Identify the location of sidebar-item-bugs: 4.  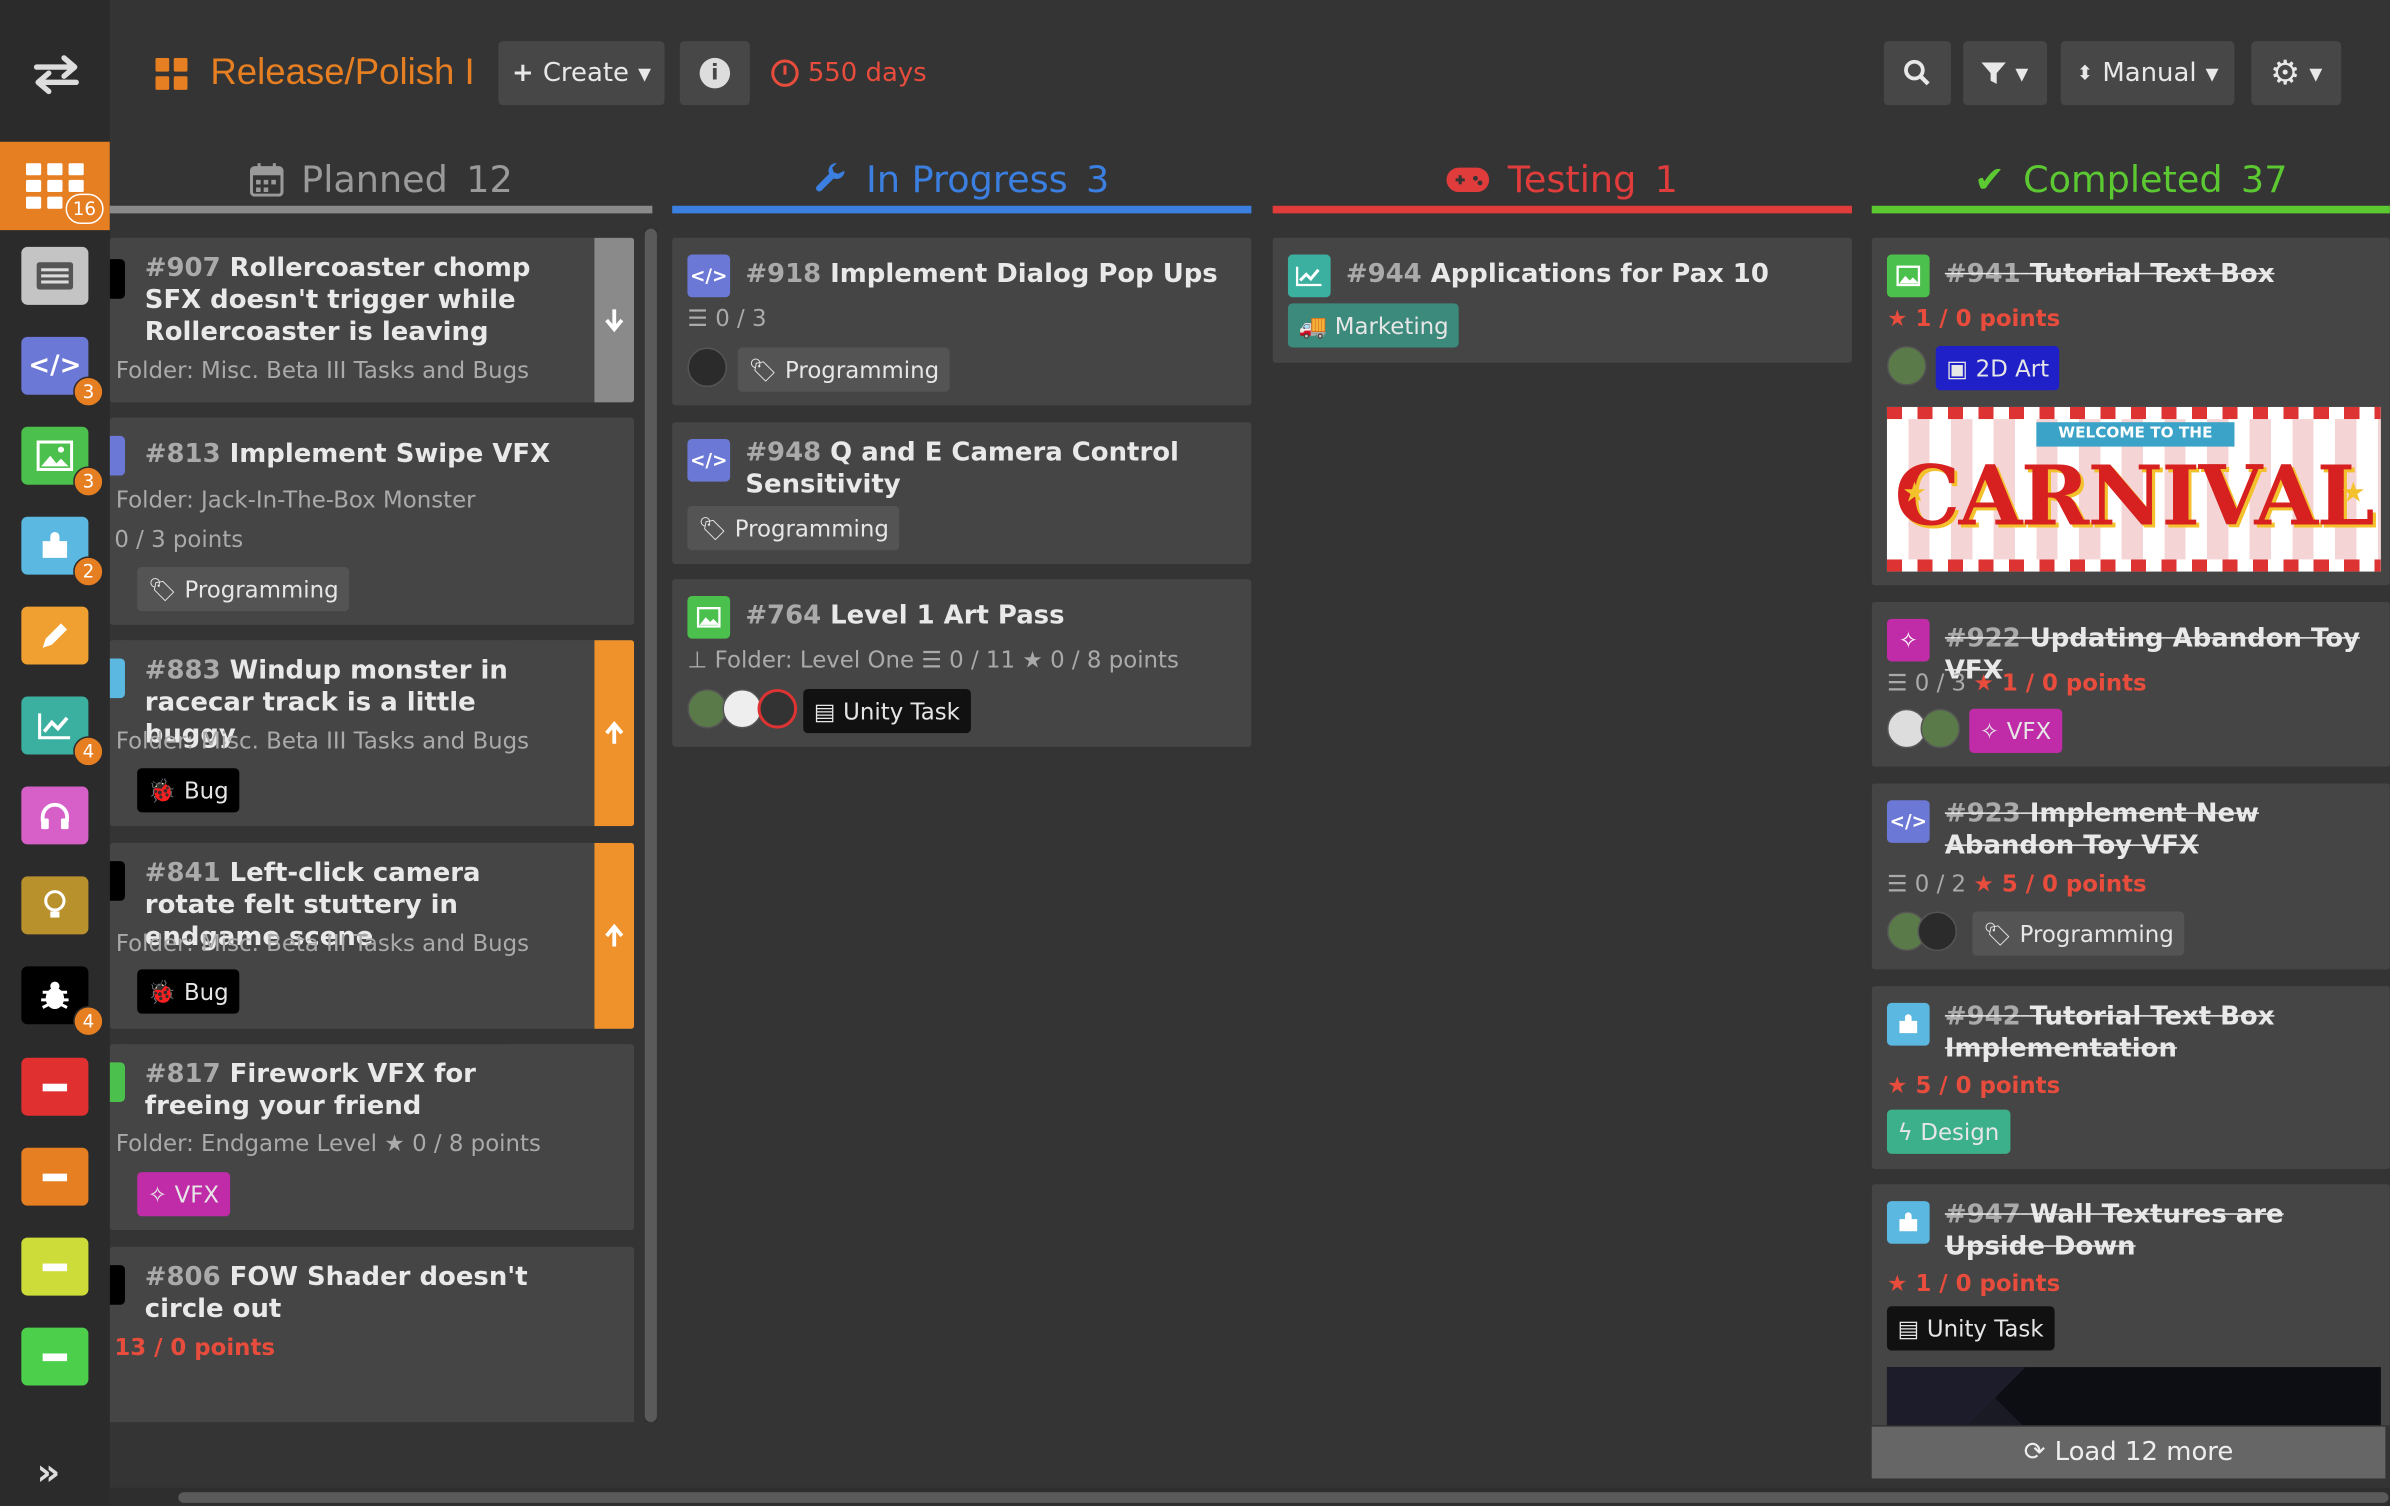
(62, 1001).